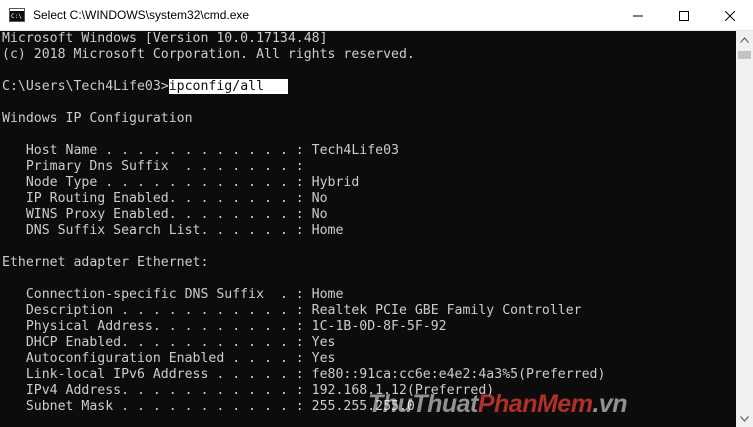 The image size is (753, 427). What do you see at coordinates (173, 294) in the screenshot?
I see `console-line: Connection-specific DNS Suffix . : Home` at bounding box center [173, 294].